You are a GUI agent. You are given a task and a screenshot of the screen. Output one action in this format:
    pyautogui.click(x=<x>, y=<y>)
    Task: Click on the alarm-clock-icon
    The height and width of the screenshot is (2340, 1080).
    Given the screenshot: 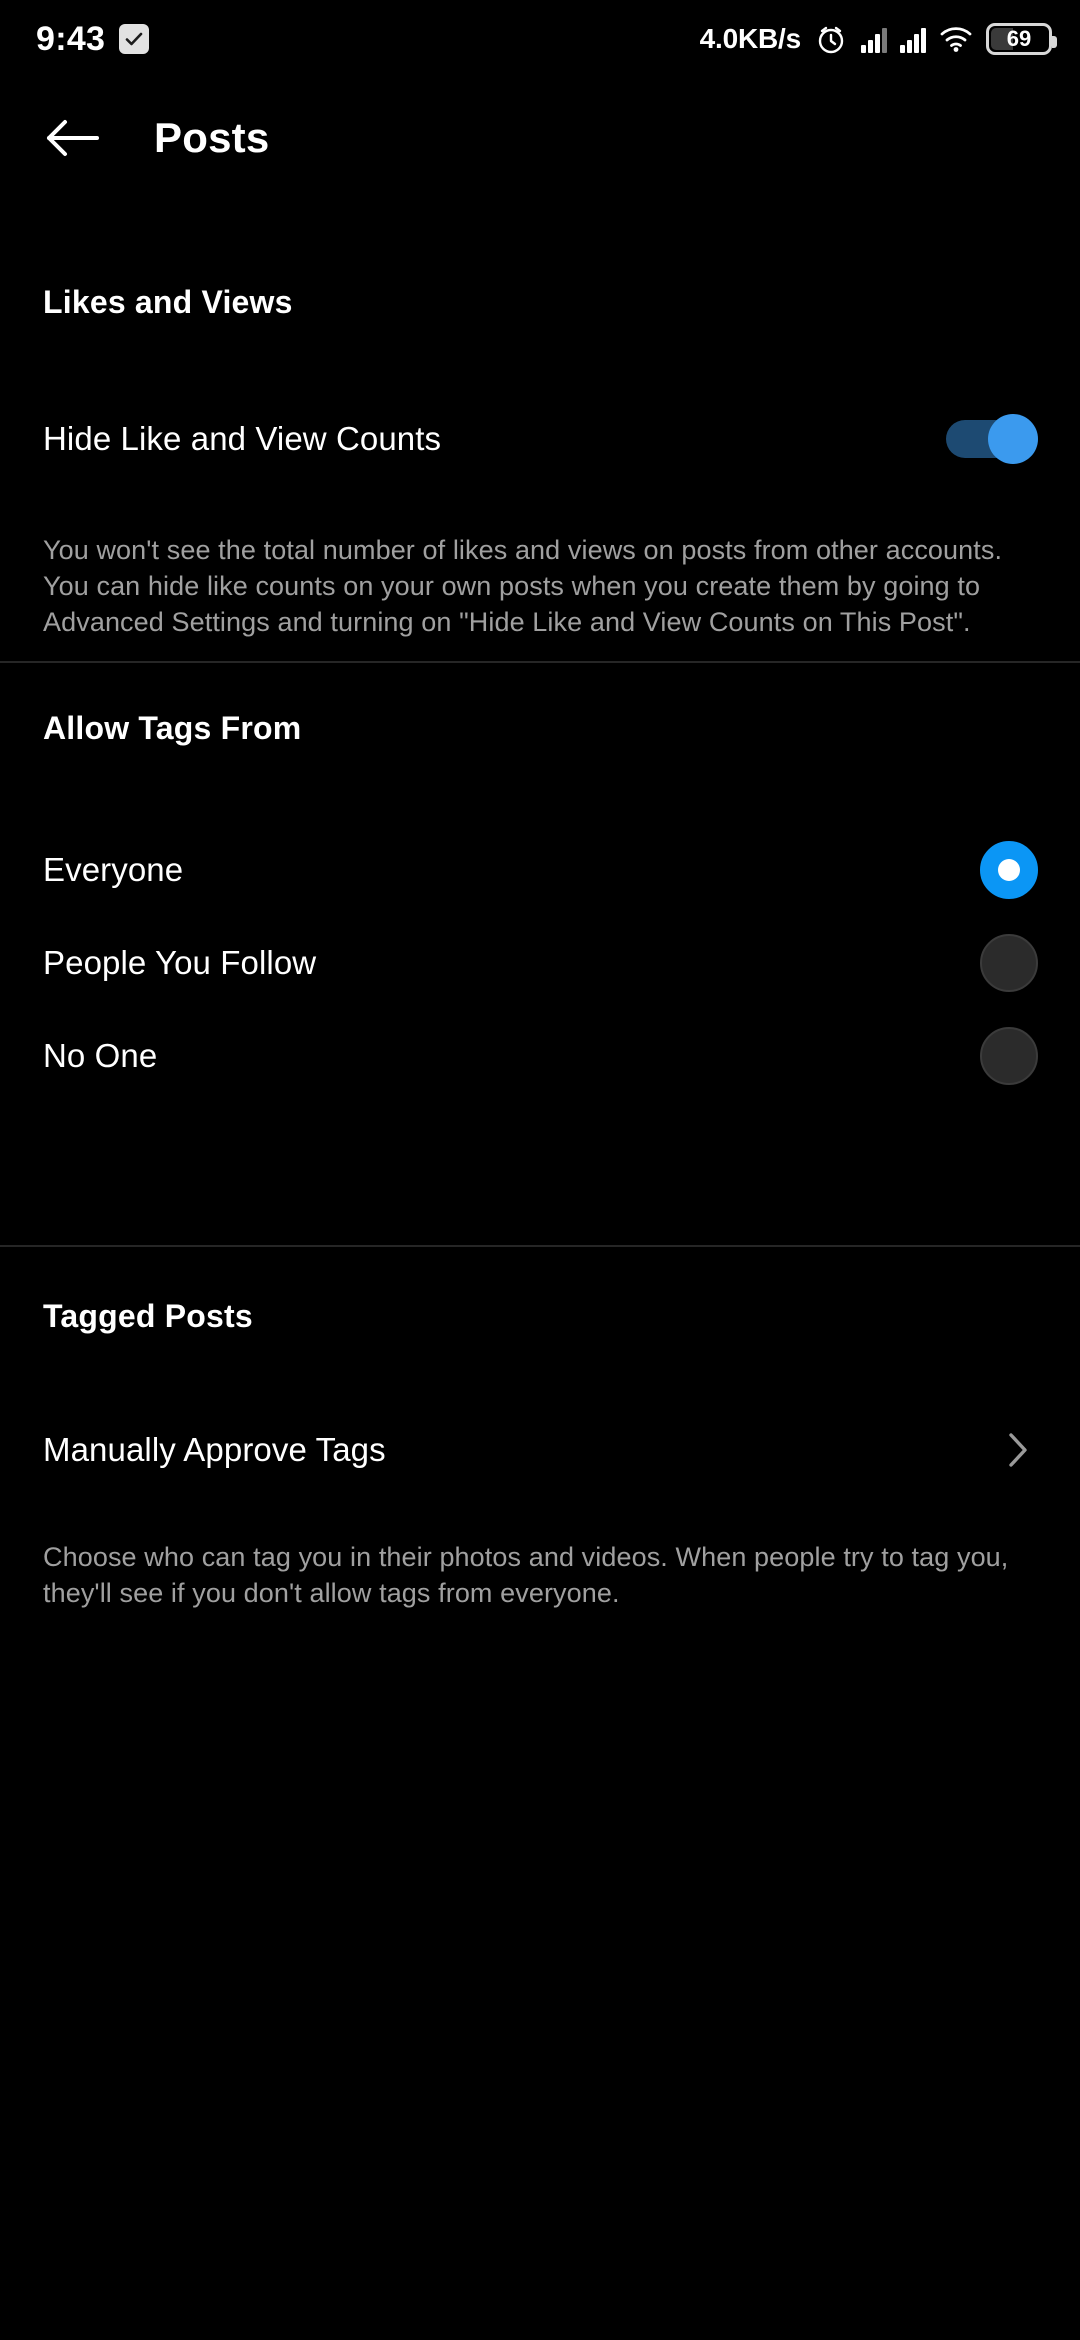 What is the action you would take?
    pyautogui.click(x=831, y=39)
    